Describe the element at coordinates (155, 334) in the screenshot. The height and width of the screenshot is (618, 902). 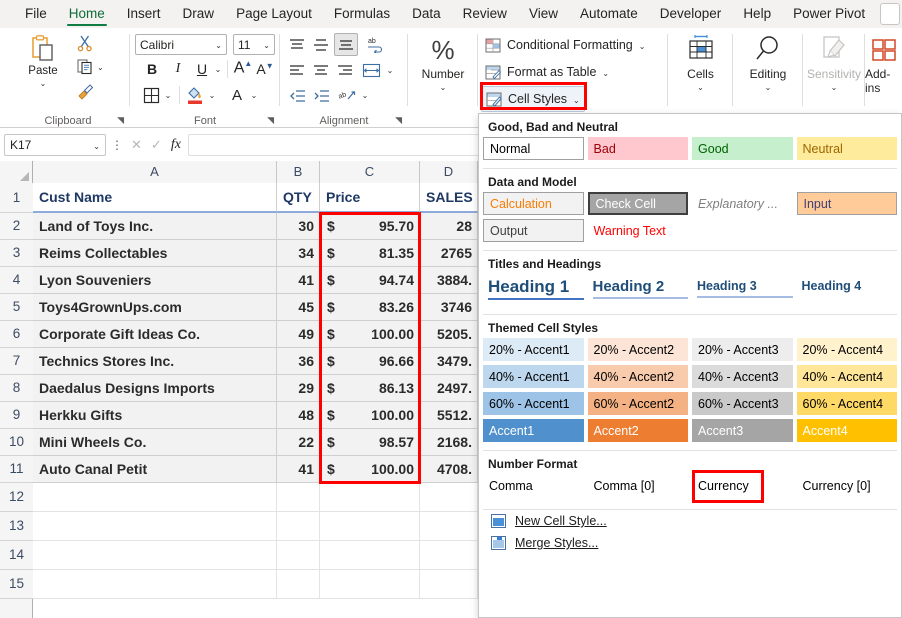
I see `cell-A6: Corporate Gift Ideas Co.` at that location.